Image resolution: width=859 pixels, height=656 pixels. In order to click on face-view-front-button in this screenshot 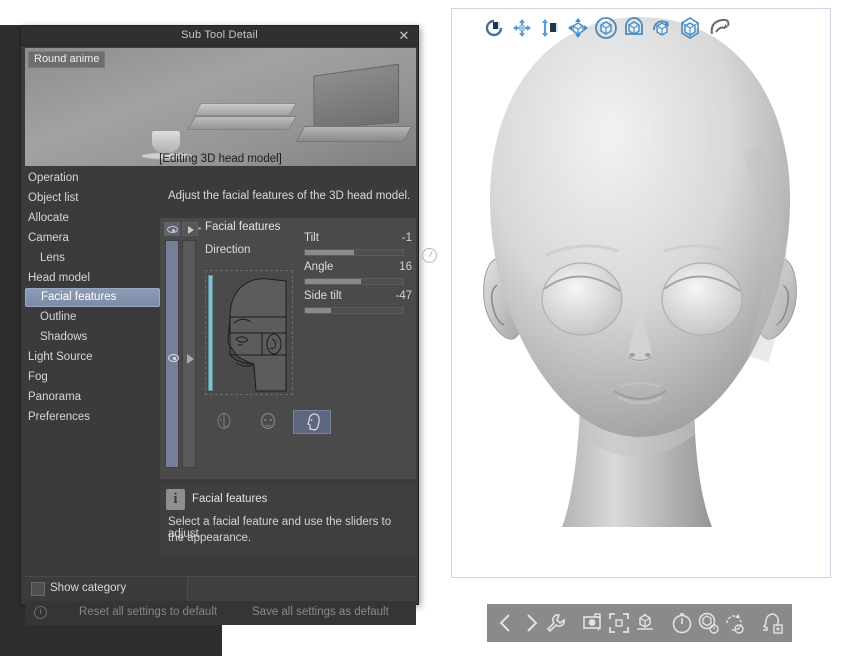, I will do `click(268, 422)`.